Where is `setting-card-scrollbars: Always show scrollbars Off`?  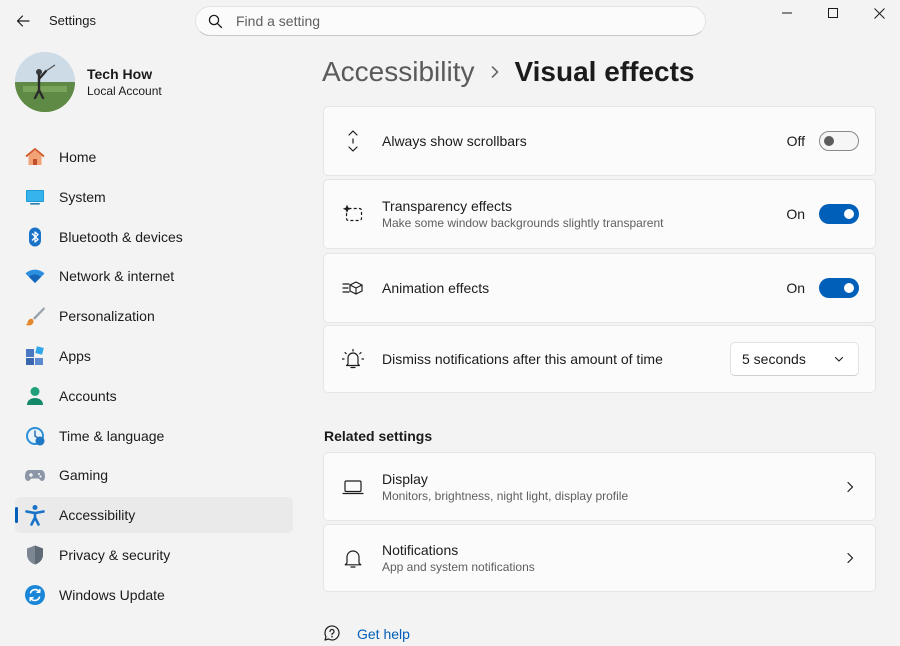 setting-card-scrollbars: Always show scrollbars Off is located at coordinates (599, 141).